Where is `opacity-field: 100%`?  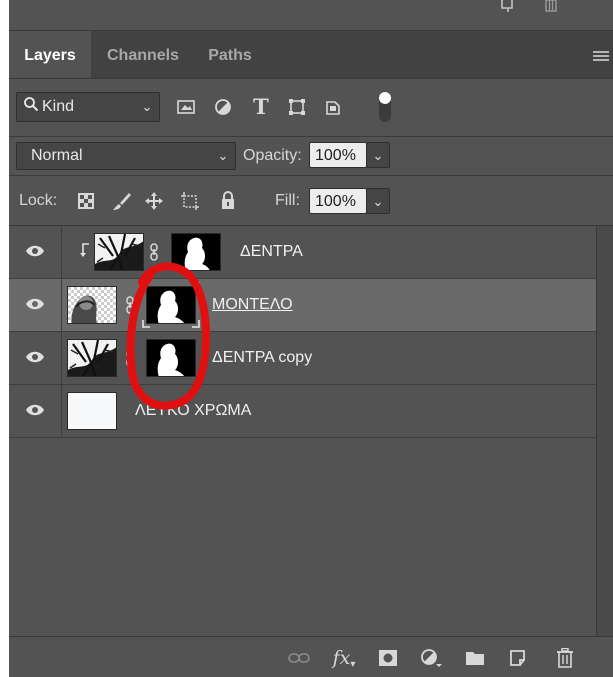 opacity-field: 100% is located at coordinates (338, 155).